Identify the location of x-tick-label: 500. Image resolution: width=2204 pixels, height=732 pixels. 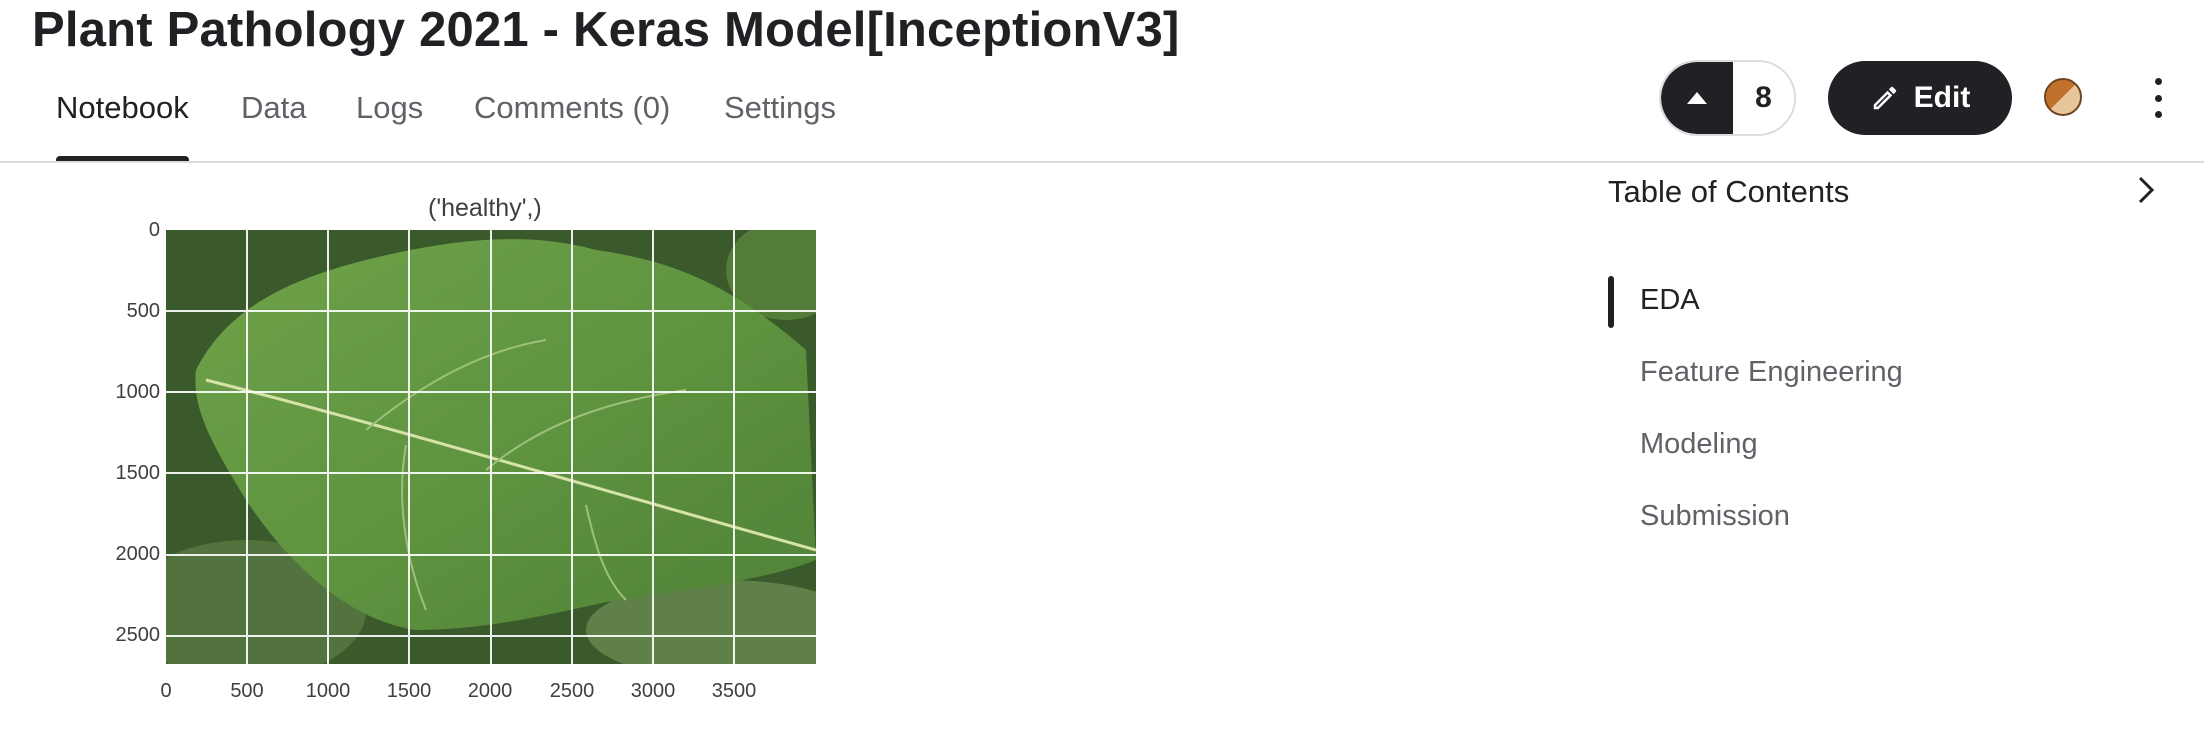
(247, 691).